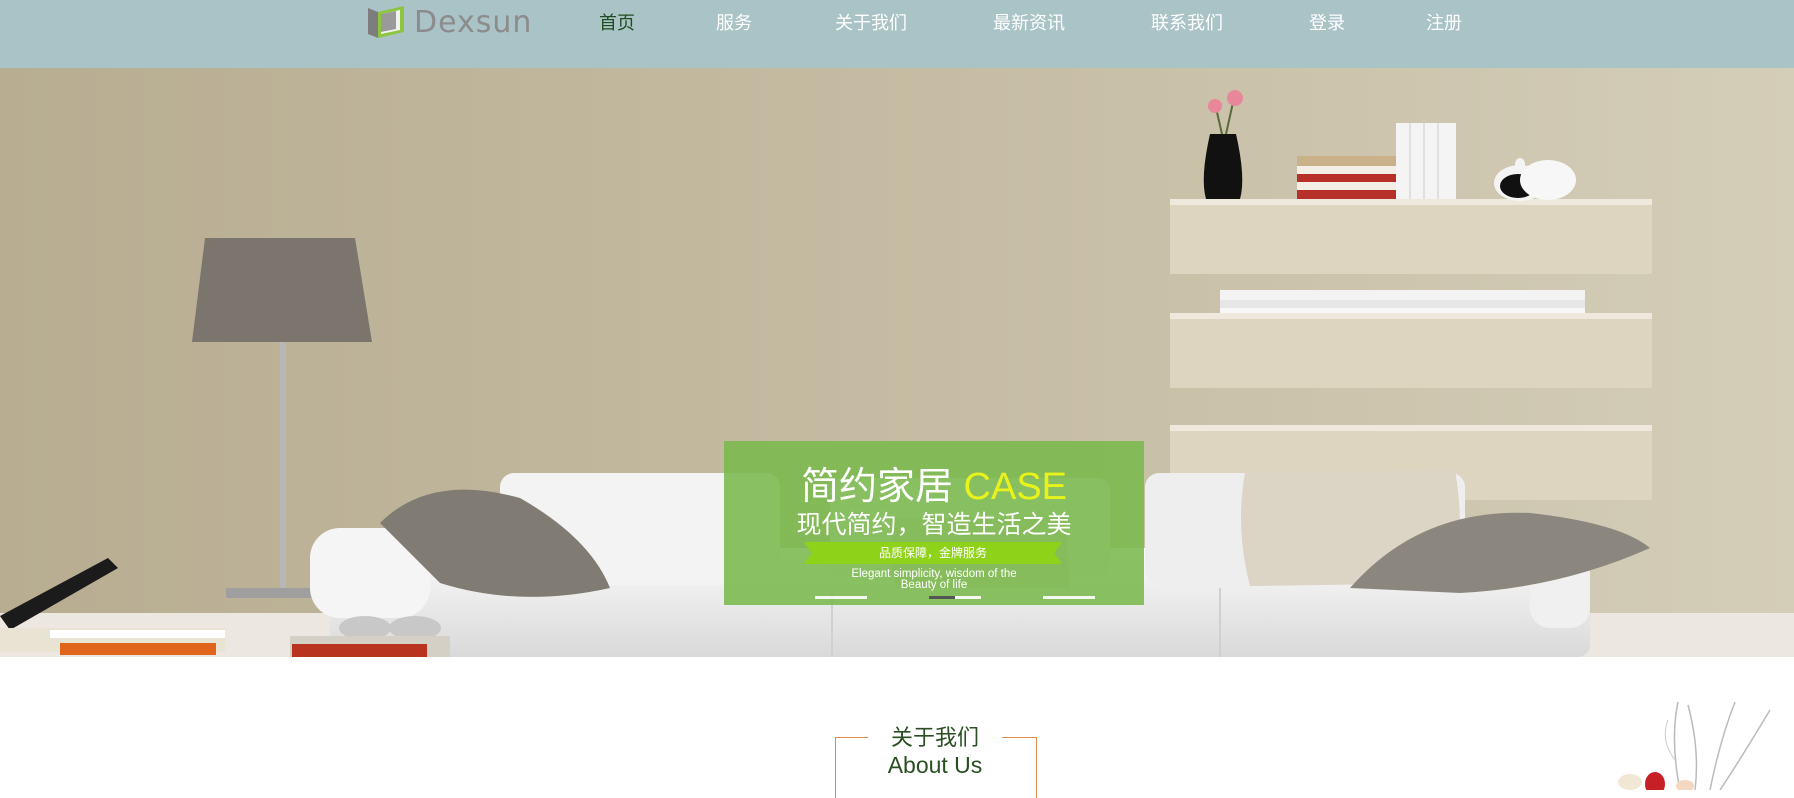  I want to click on banner-title-cn: 简约家居, so click(876, 487).